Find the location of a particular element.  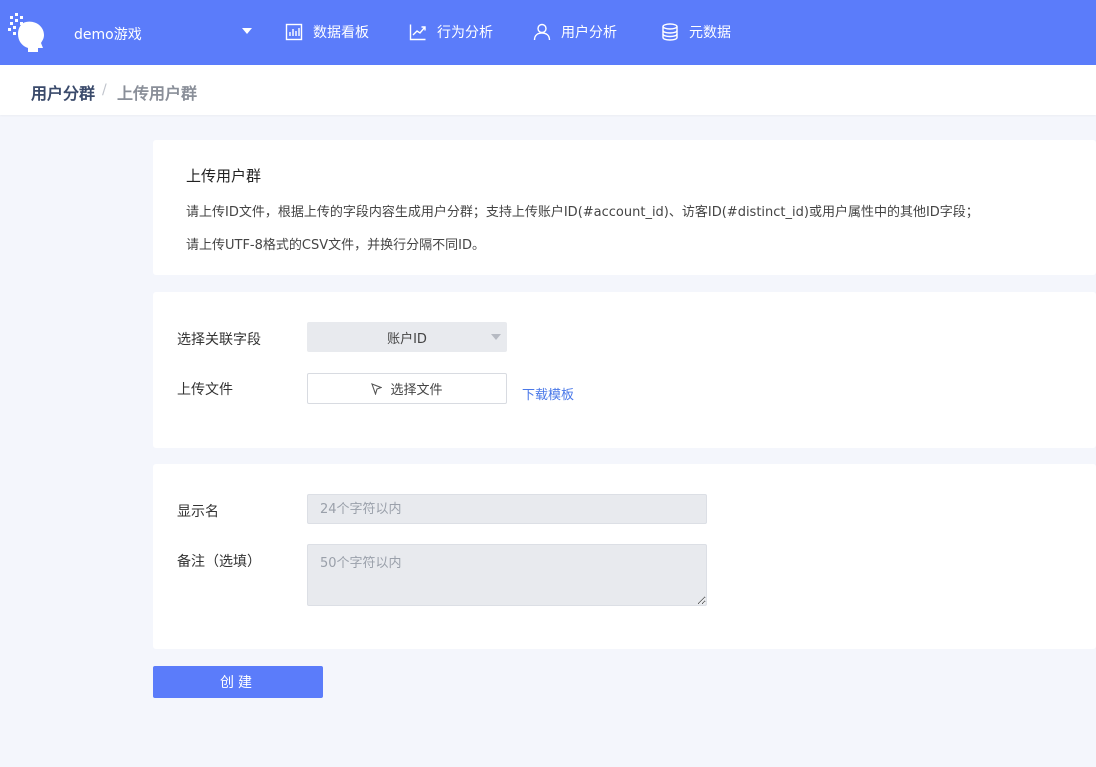

nav-behavior-analysis: 行为分析 is located at coordinates (451, 32).